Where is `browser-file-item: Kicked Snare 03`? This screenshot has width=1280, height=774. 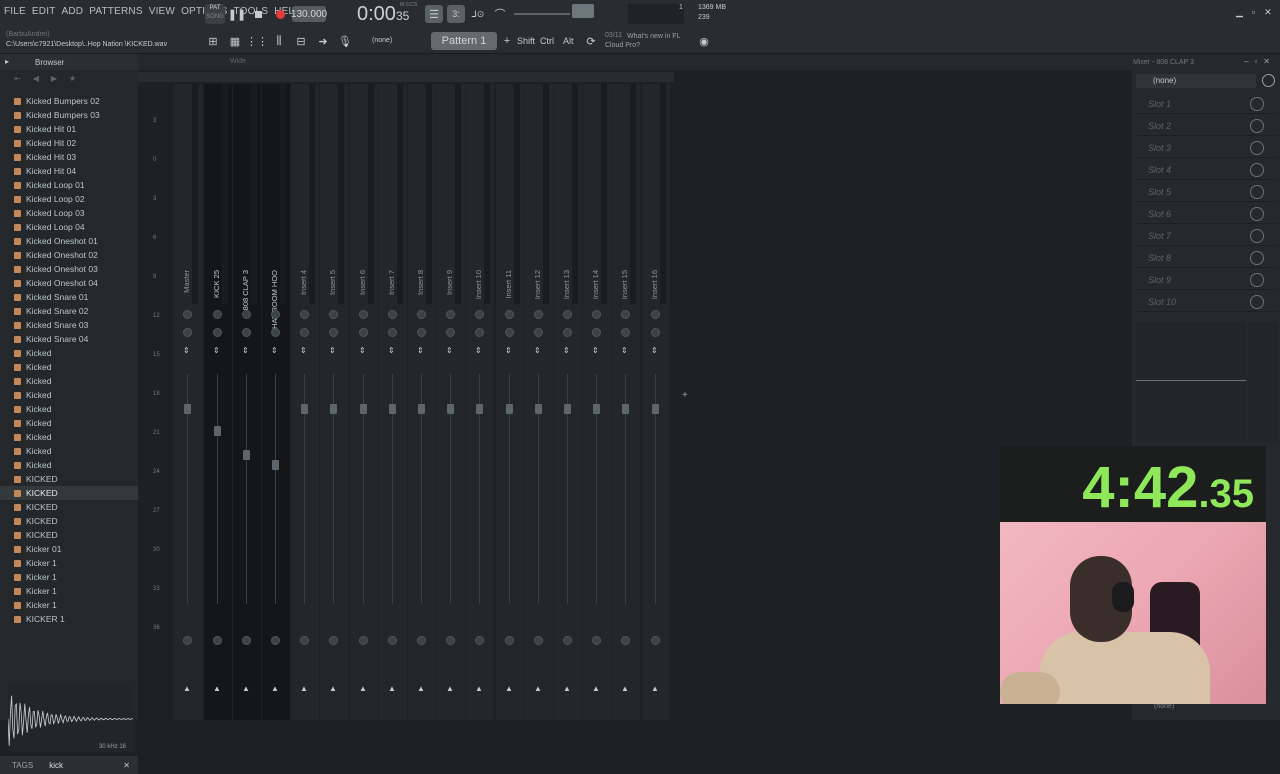
browser-file-item: Kicked Snare 03 is located at coordinates (69, 325).